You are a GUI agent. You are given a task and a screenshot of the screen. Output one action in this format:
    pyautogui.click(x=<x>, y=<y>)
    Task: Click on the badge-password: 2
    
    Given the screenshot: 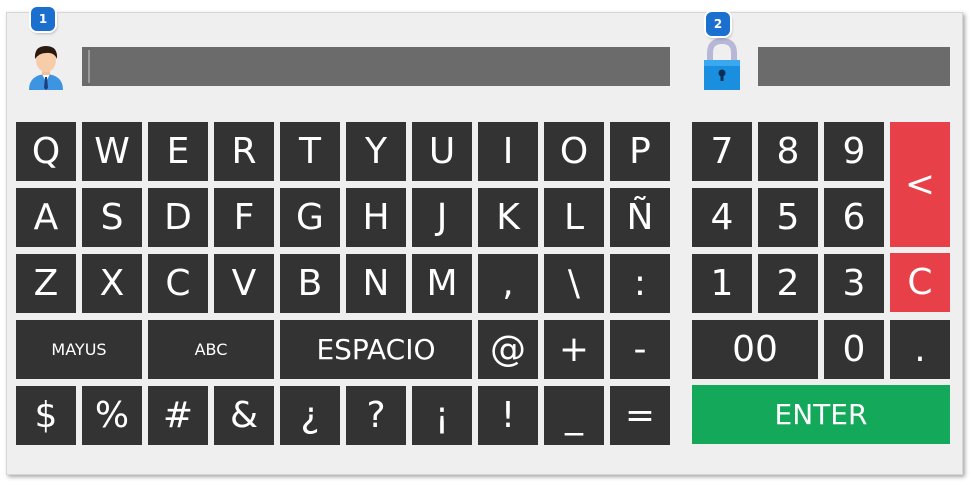 What is the action you would take?
    pyautogui.click(x=718, y=24)
    